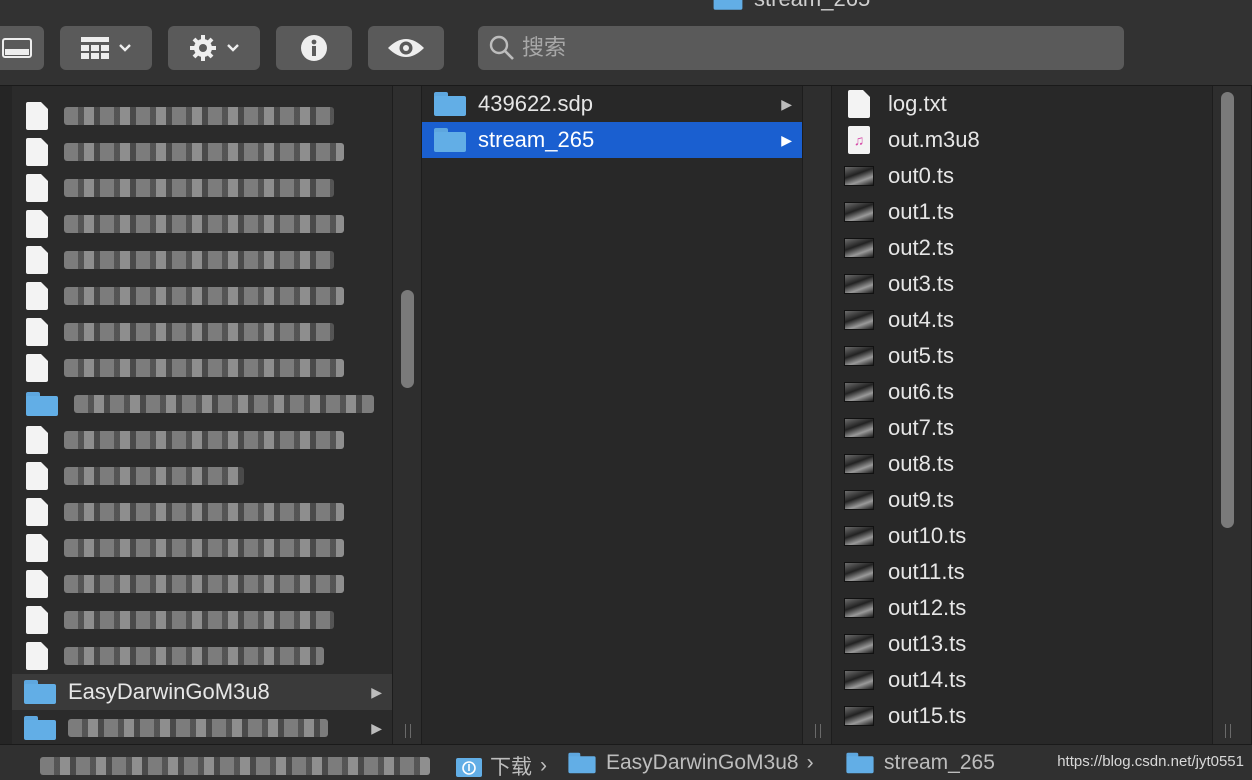 The width and height of the screenshot is (1252, 780). What do you see at coordinates (927, 715) in the screenshot?
I see `file-label: out15.ts` at bounding box center [927, 715].